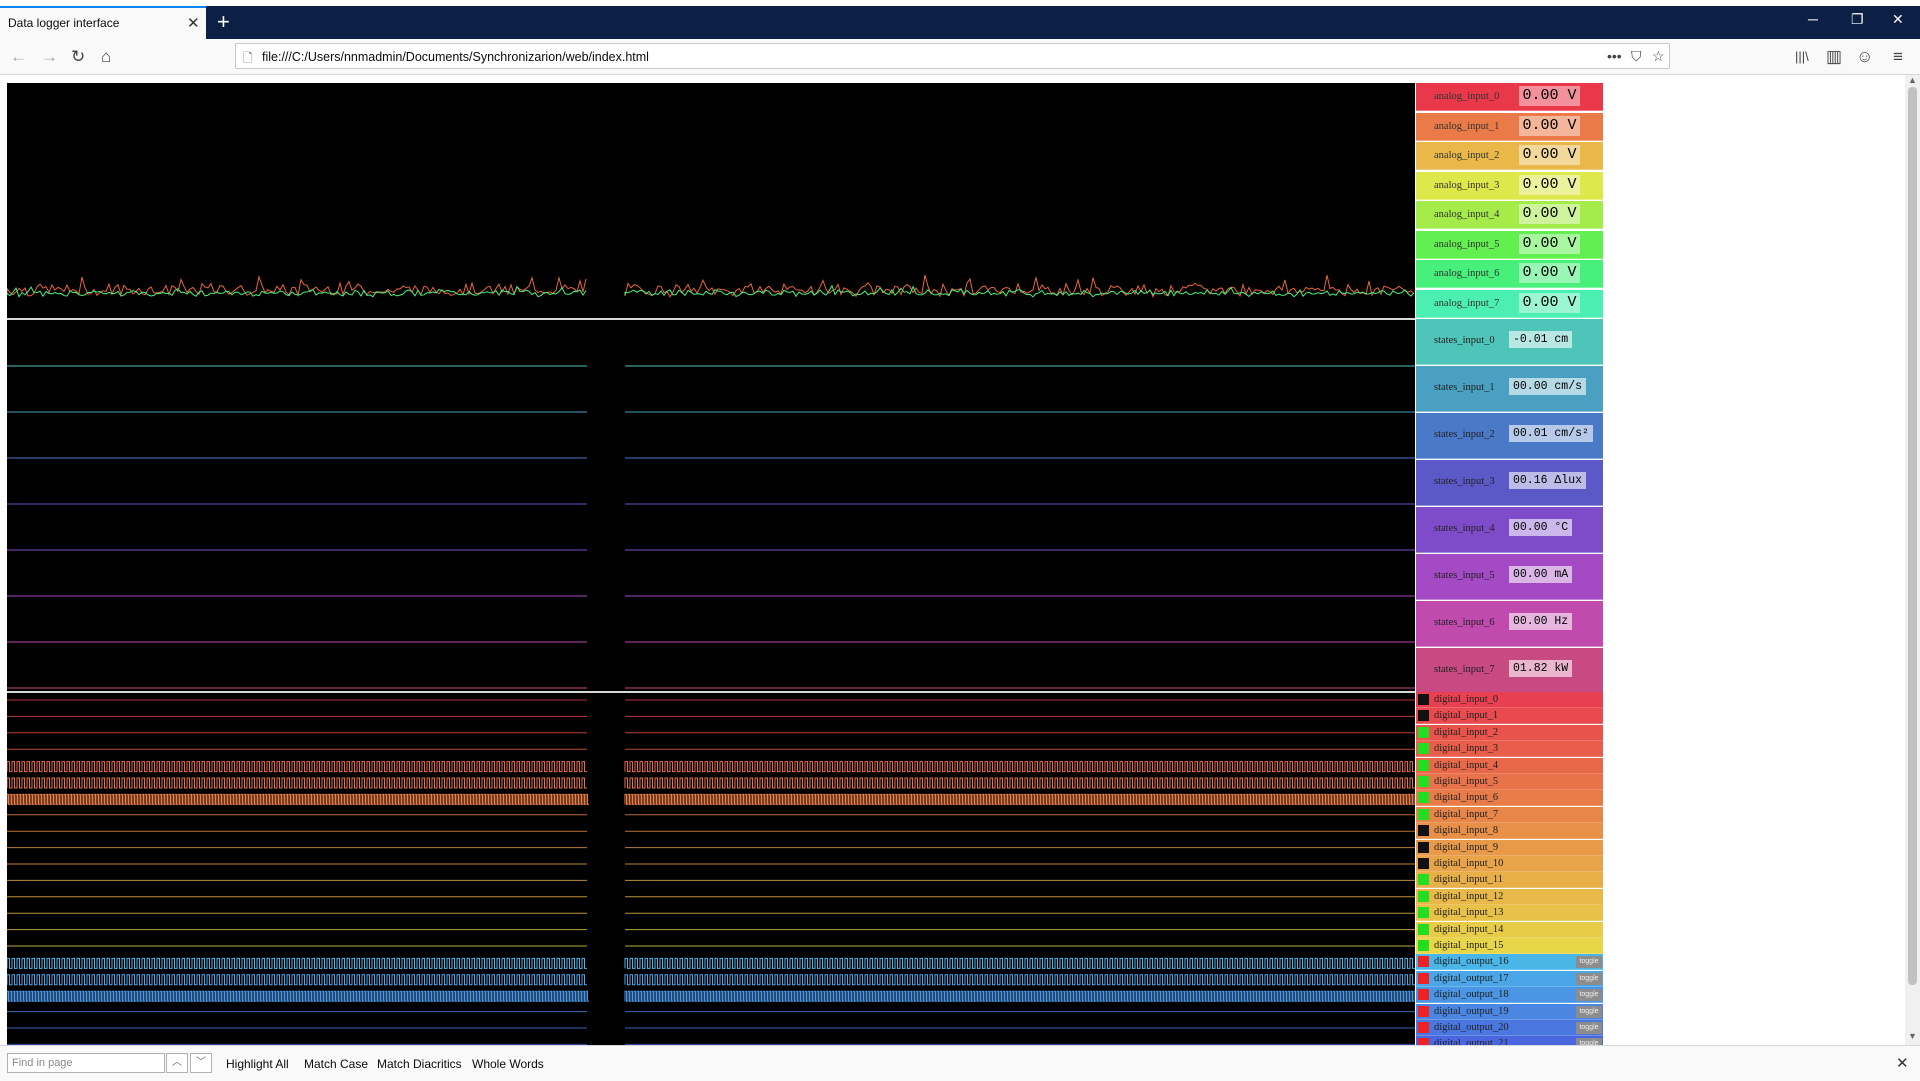  Describe the element at coordinates (1509, 303) in the screenshot. I see `analog-input-row: analog_input_7 0.00 V` at that location.